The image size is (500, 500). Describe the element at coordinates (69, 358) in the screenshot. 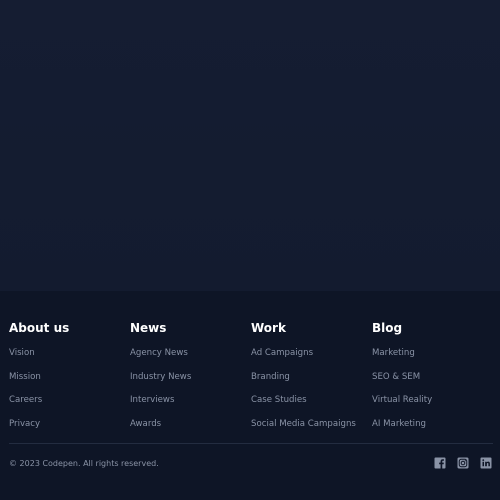

I see `footer-link-vision: Vision` at that location.